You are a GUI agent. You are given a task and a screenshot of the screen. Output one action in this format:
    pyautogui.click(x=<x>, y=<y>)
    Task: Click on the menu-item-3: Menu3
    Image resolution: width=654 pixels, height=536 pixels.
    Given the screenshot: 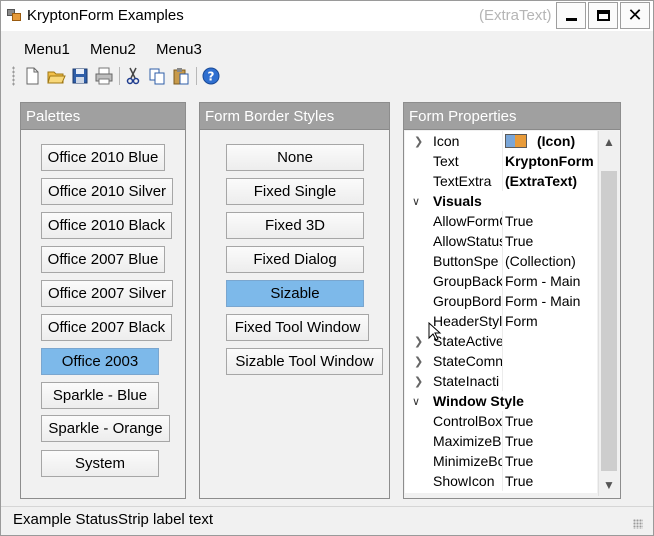 What is the action you would take?
    pyautogui.click(x=179, y=49)
    